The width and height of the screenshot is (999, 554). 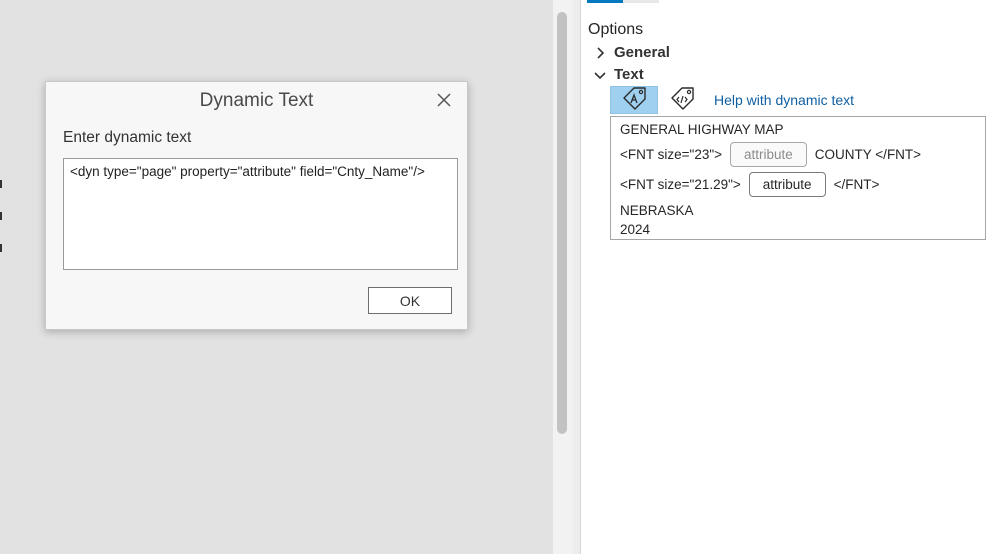 I want to click on text-line: GENERAL HIGHWAY MAP, so click(x=702, y=129).